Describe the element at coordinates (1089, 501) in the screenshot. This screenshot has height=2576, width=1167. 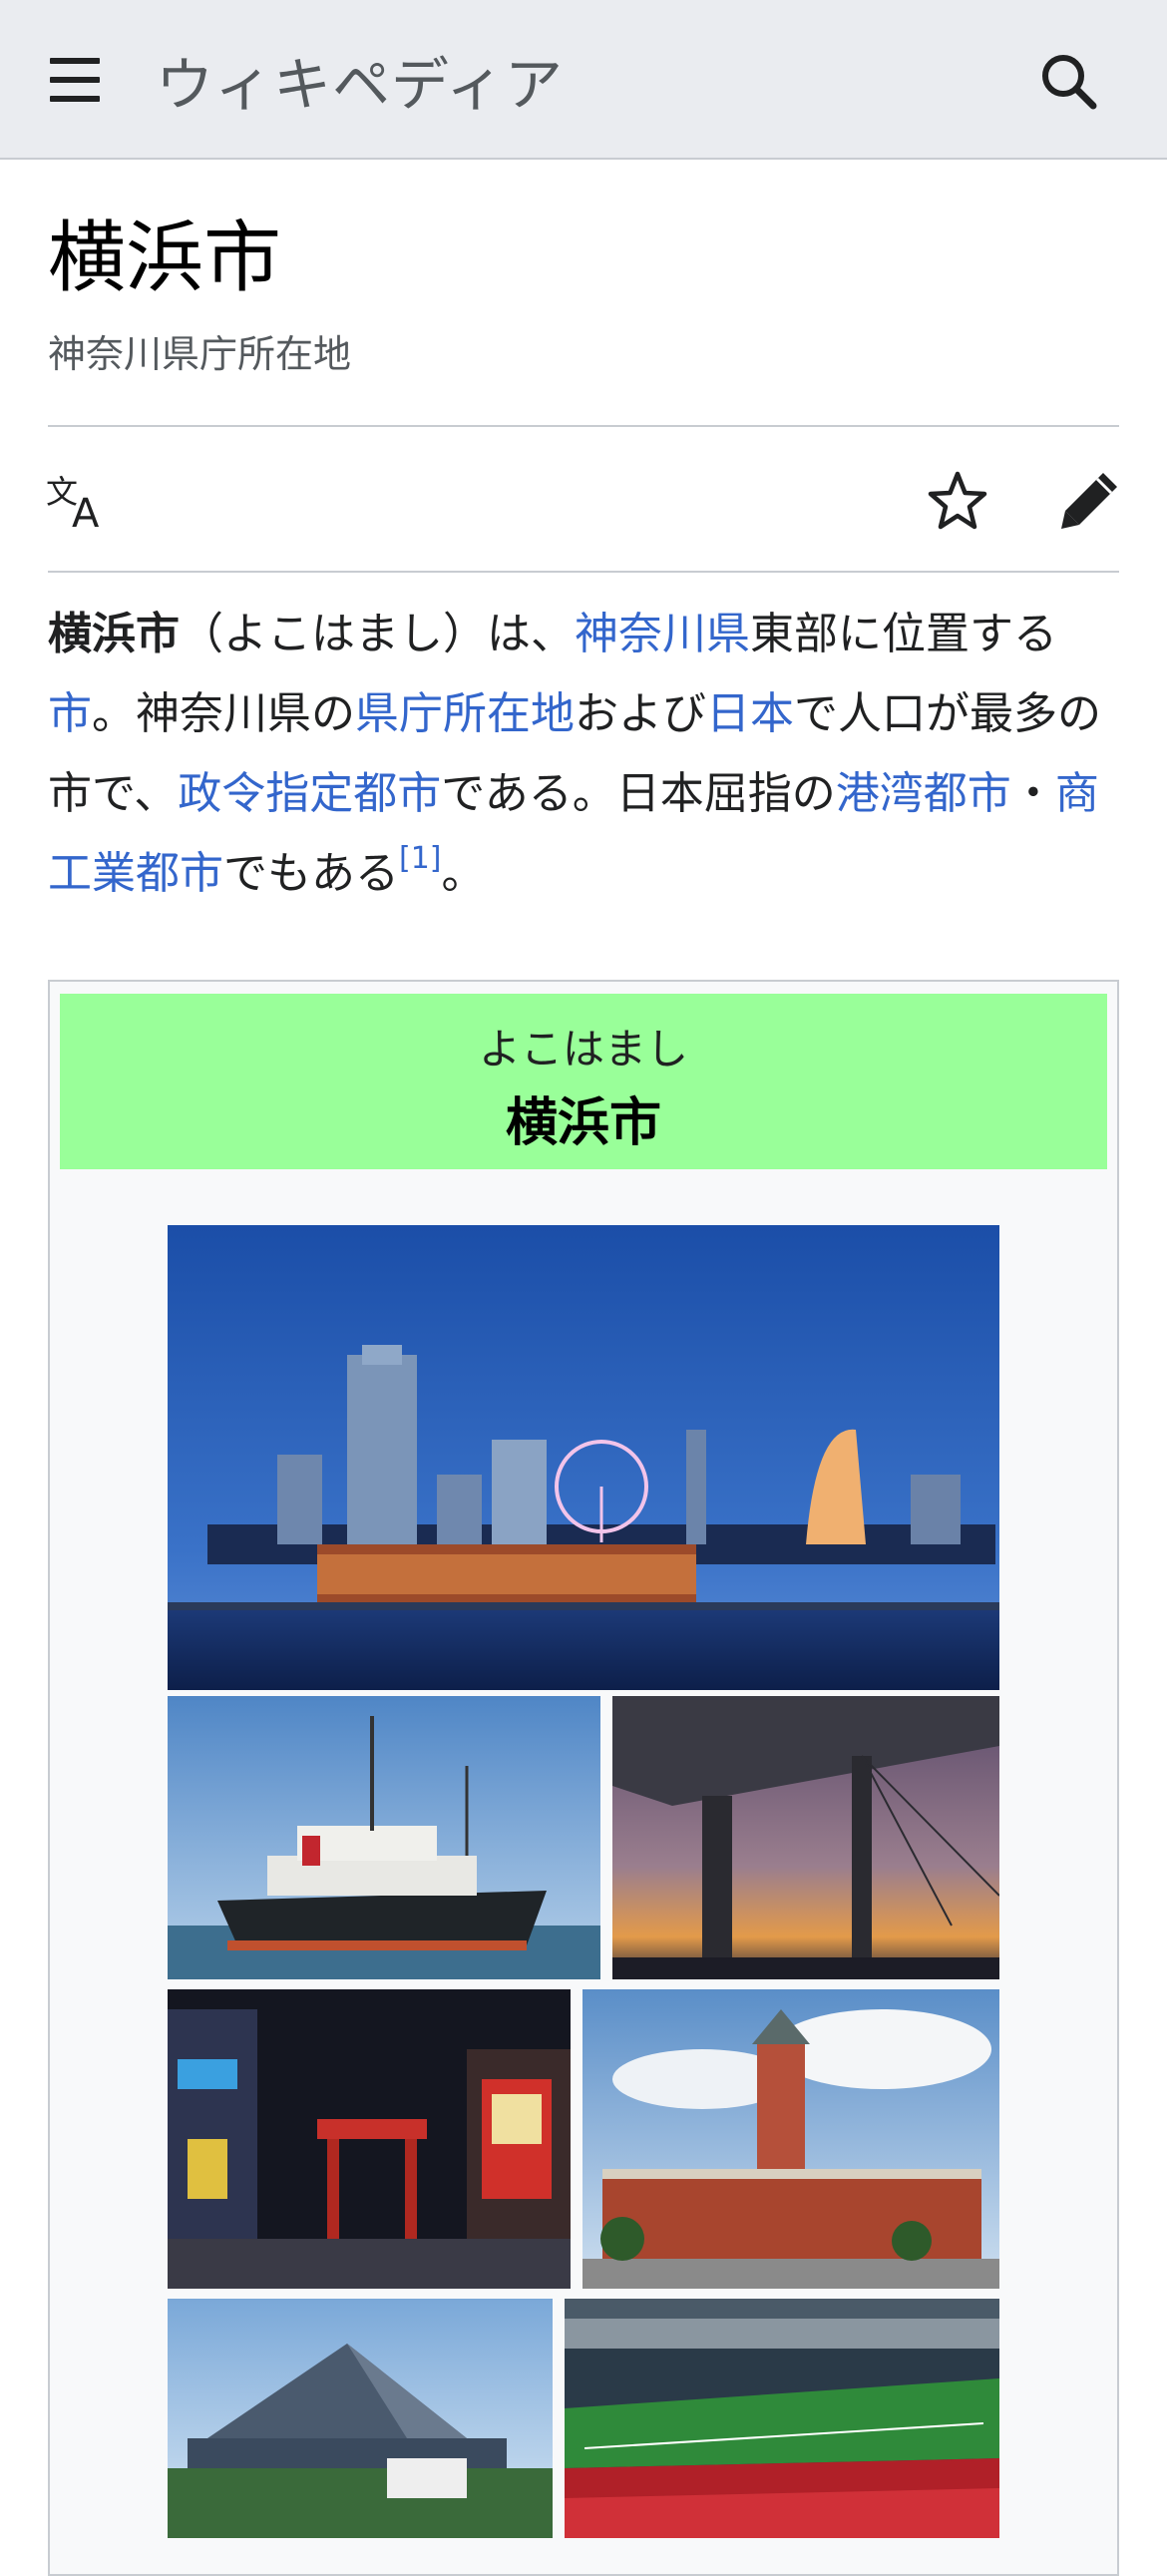
I see `edit-pencil-icon` at that location.